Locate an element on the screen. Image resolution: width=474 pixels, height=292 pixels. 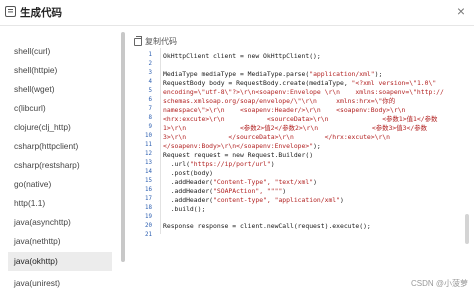
line-number: 11 is located at coordinates (148, 145).